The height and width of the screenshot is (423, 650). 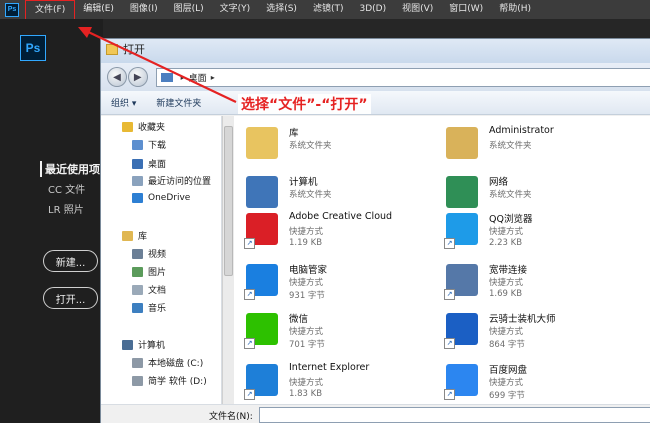 I want to click on nav-item: 桌面, so click(x=149, y=163).